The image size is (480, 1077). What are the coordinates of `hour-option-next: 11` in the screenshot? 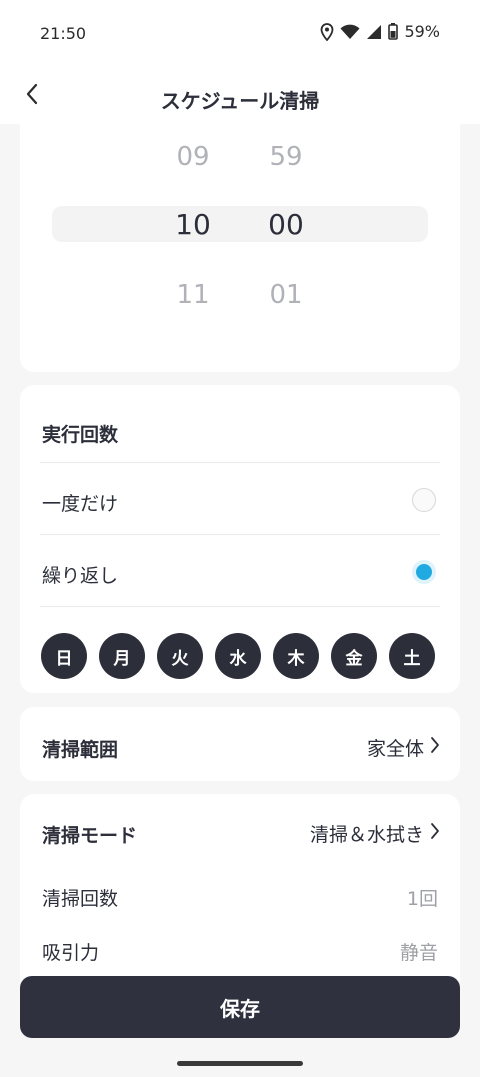 It's located at (193, 295).